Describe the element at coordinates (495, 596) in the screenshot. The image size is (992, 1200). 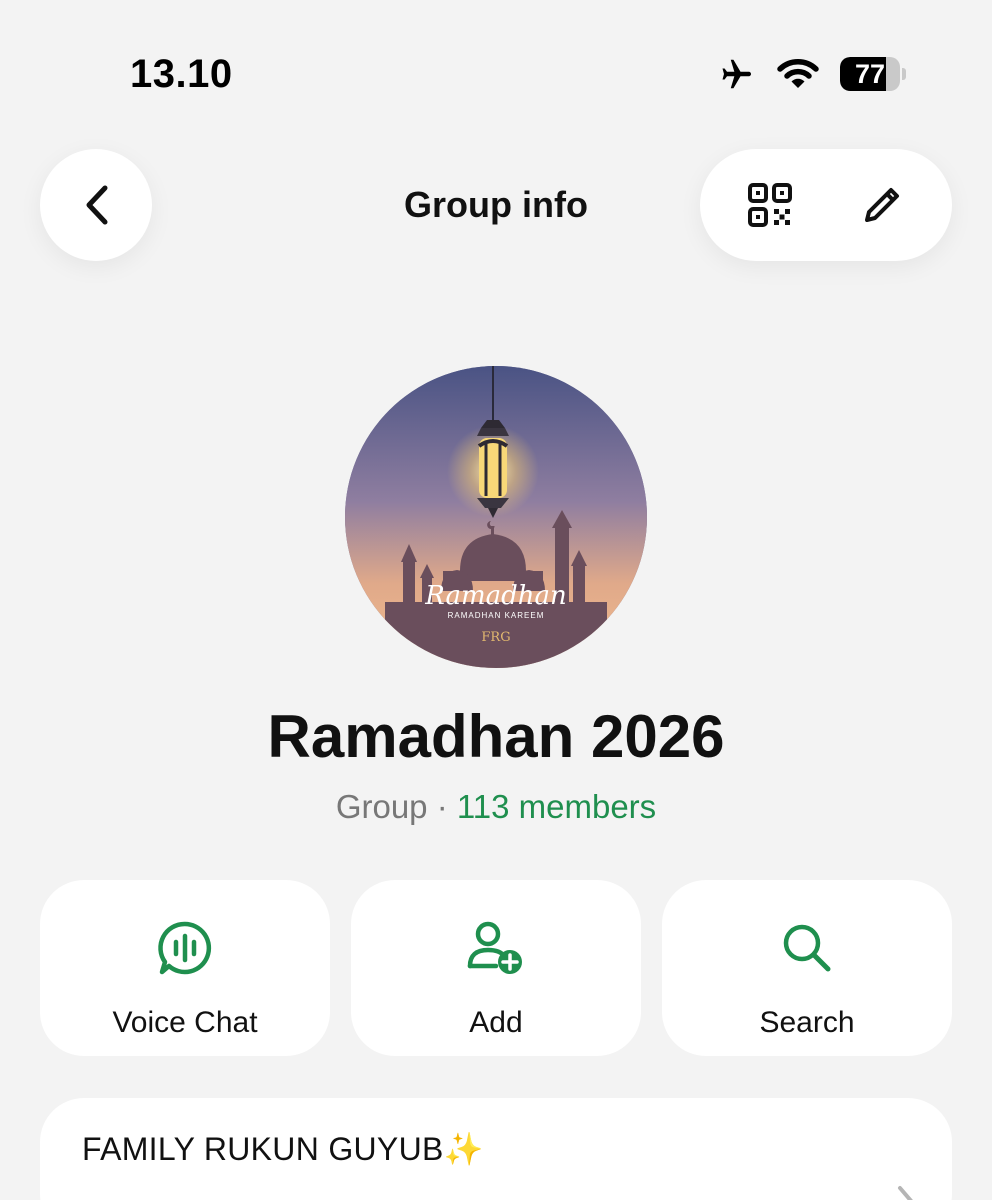
I see `avatar-script-text: Ramadhan` at that location.